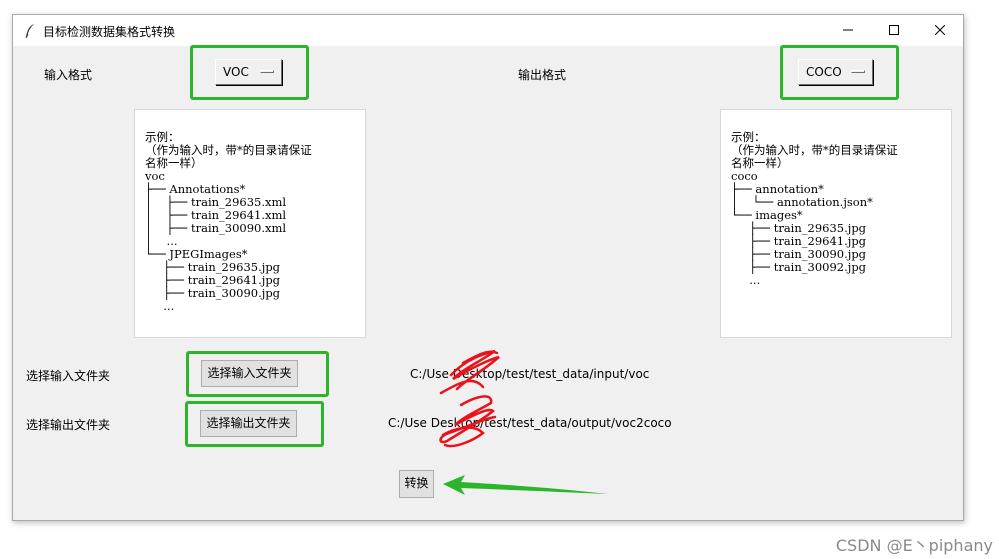 This screenshot has width=999, height=559. Describe the element at coordinates (416, 484) in the screenshot. I see `convert-button: 转换` at that location.